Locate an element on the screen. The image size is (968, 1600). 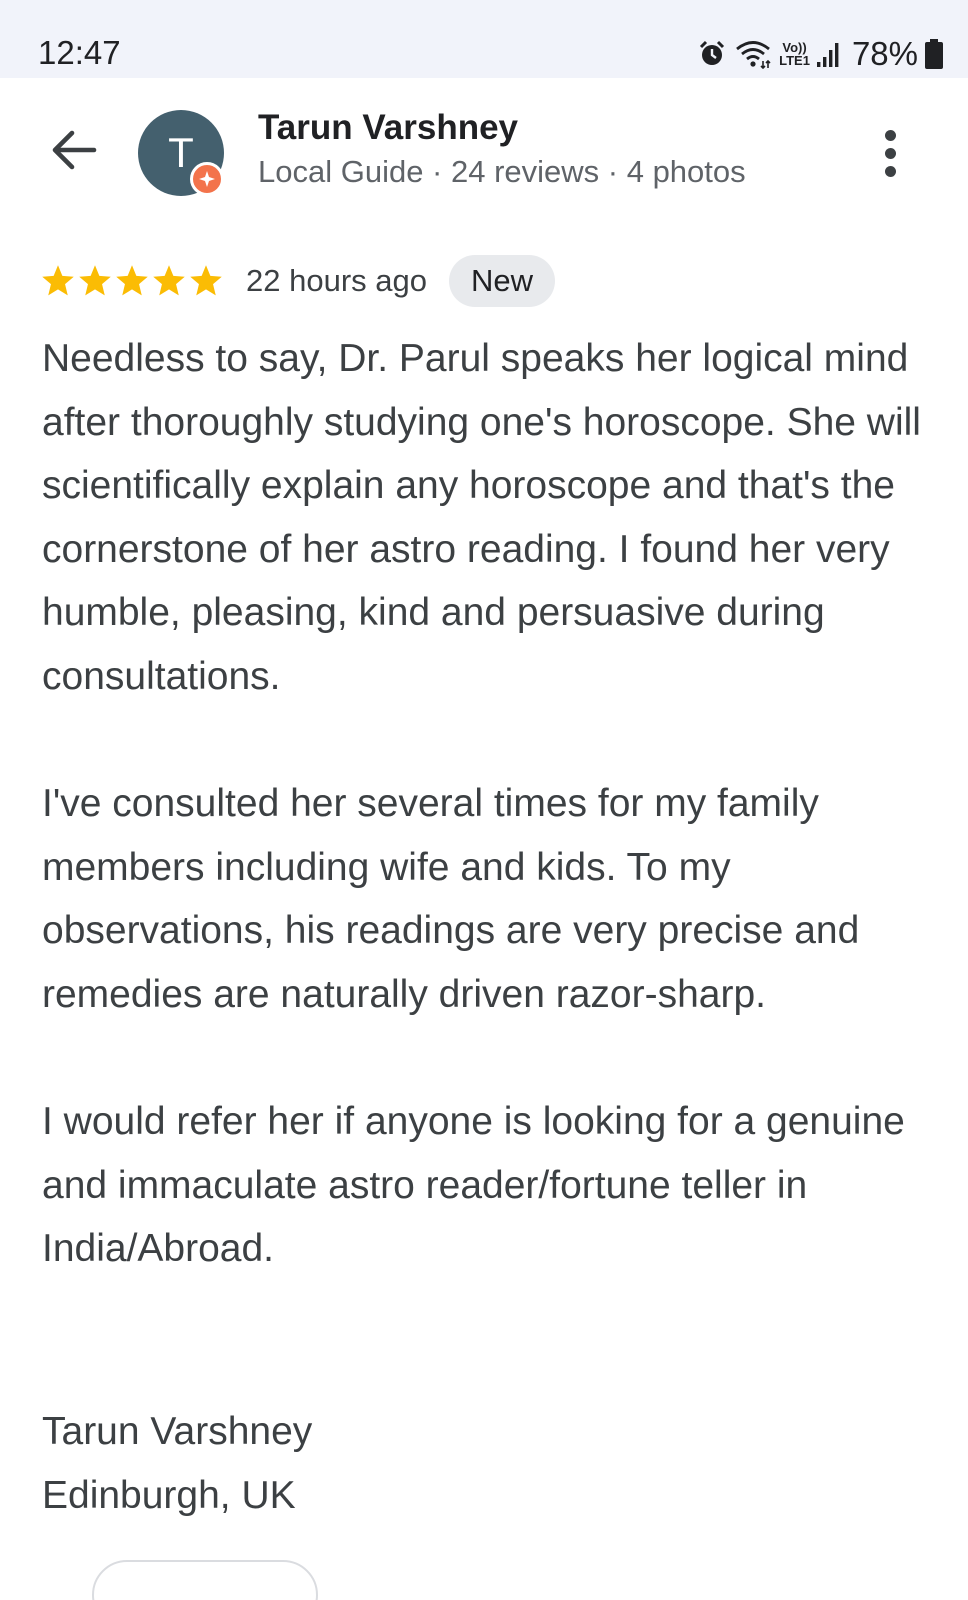
more-options-button is located at coordinates (890, 154).